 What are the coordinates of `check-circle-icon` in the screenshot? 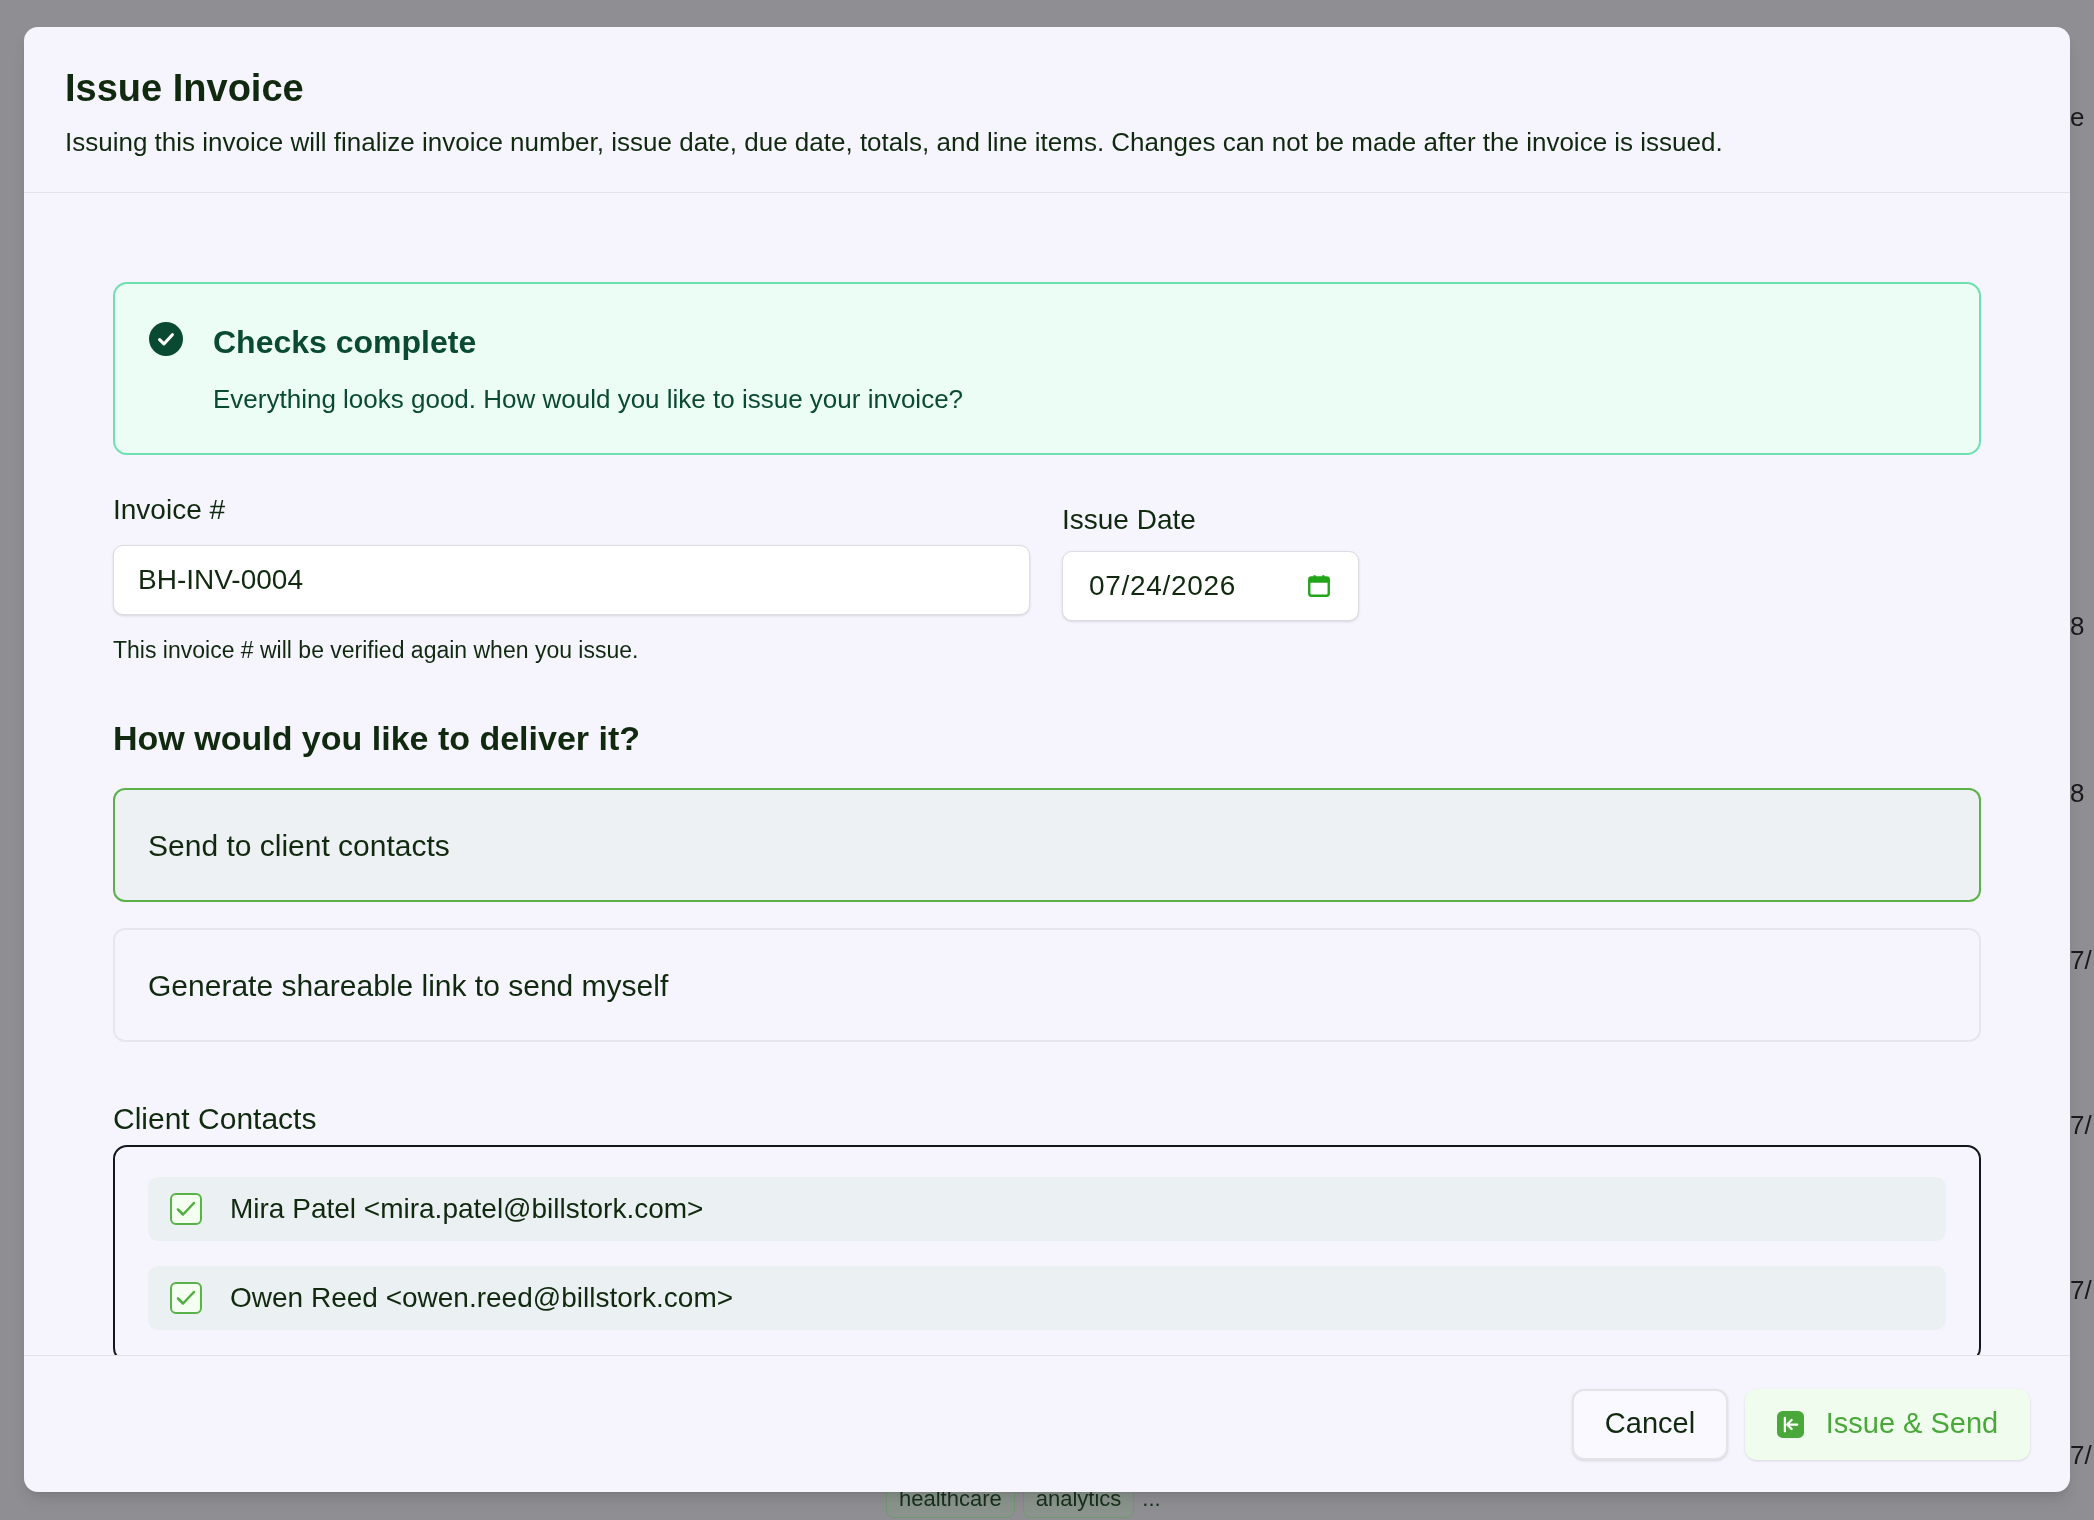 It's located at (166, 338).